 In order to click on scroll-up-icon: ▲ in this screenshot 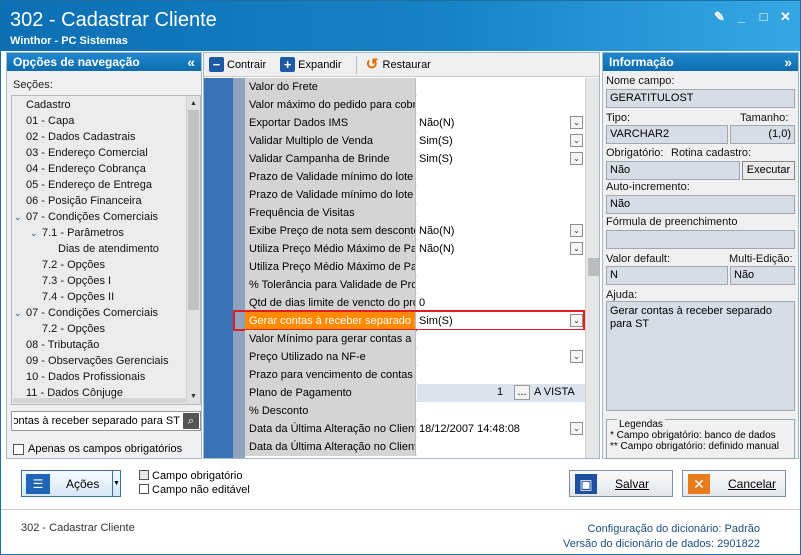, I will do `click(193, 103)`.